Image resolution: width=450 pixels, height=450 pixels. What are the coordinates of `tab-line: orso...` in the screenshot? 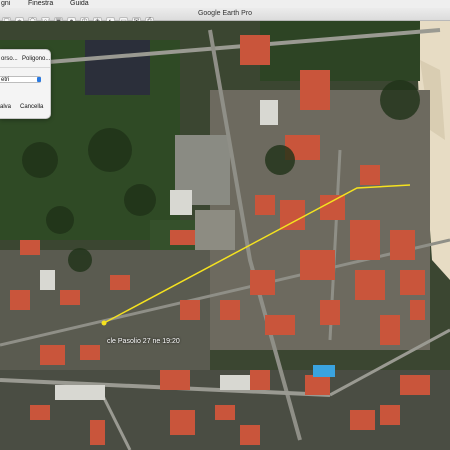 It's located at (9, 59).